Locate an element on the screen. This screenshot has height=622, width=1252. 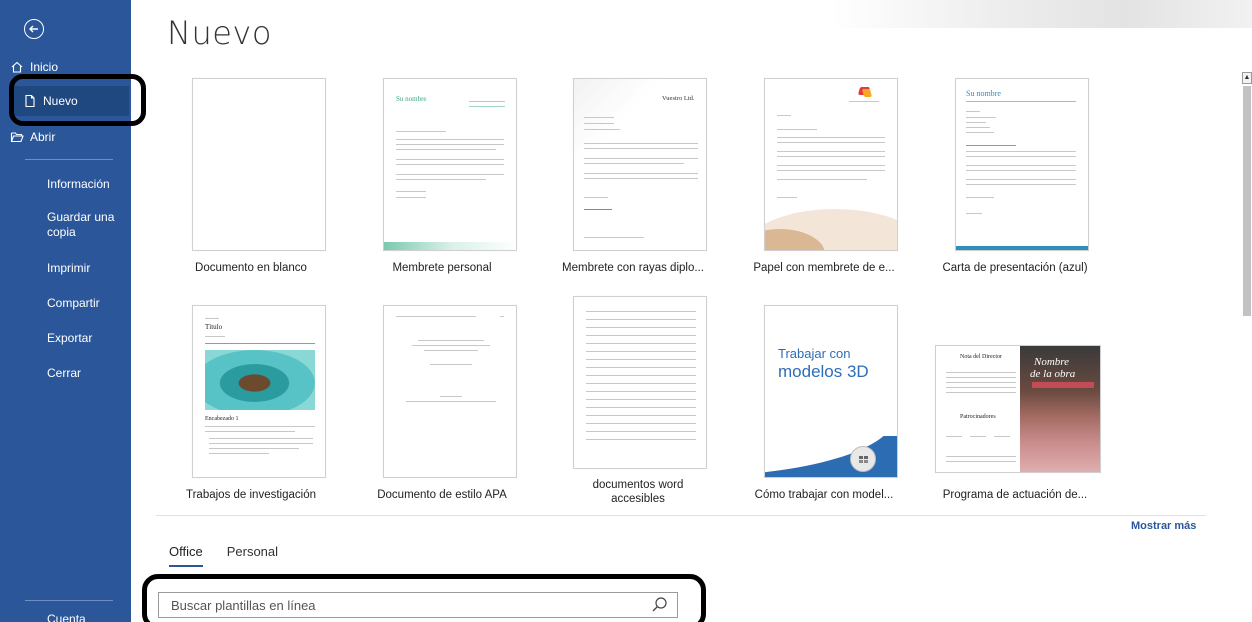
sidebar-item-label: Inicio is located at coordinates (44, 67).